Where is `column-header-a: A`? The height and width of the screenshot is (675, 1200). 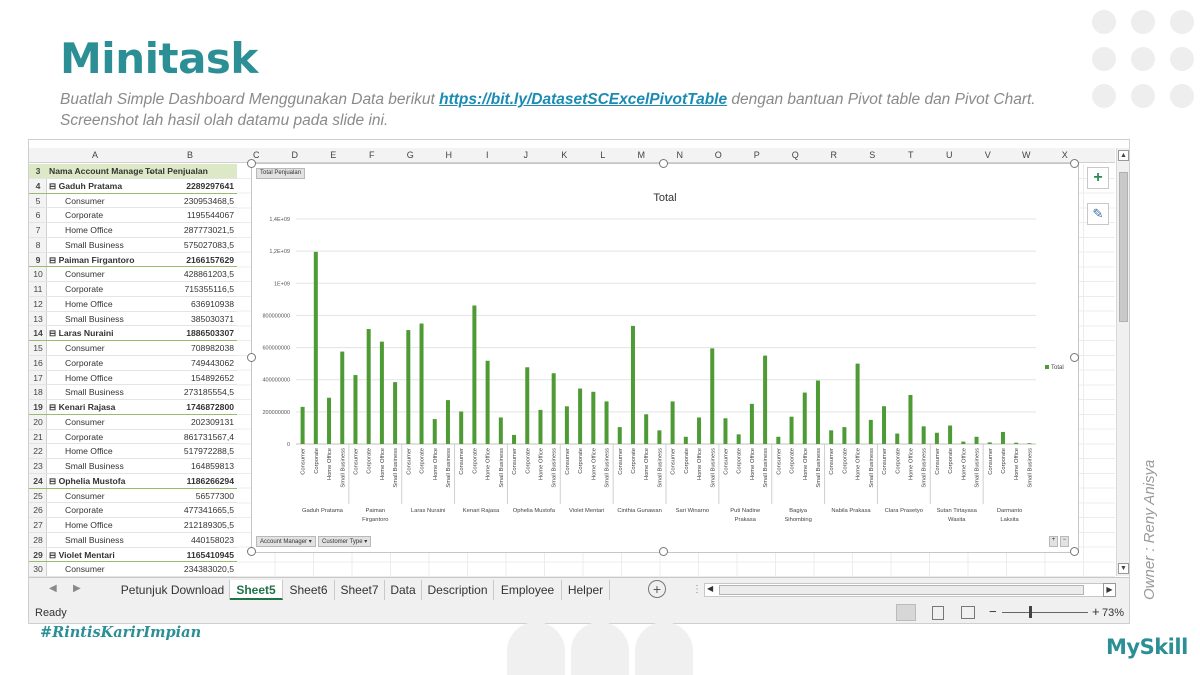
column-header-a: A is located at coordinates (95, 155).